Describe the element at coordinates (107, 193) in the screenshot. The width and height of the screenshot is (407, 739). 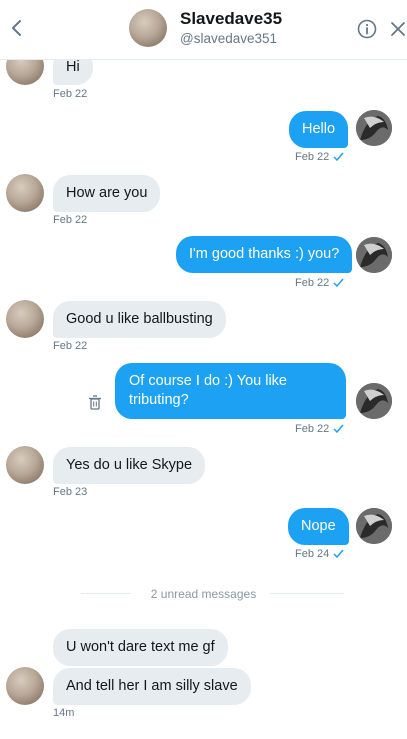
I see `message-bubble-incoming: How are you` at that location.